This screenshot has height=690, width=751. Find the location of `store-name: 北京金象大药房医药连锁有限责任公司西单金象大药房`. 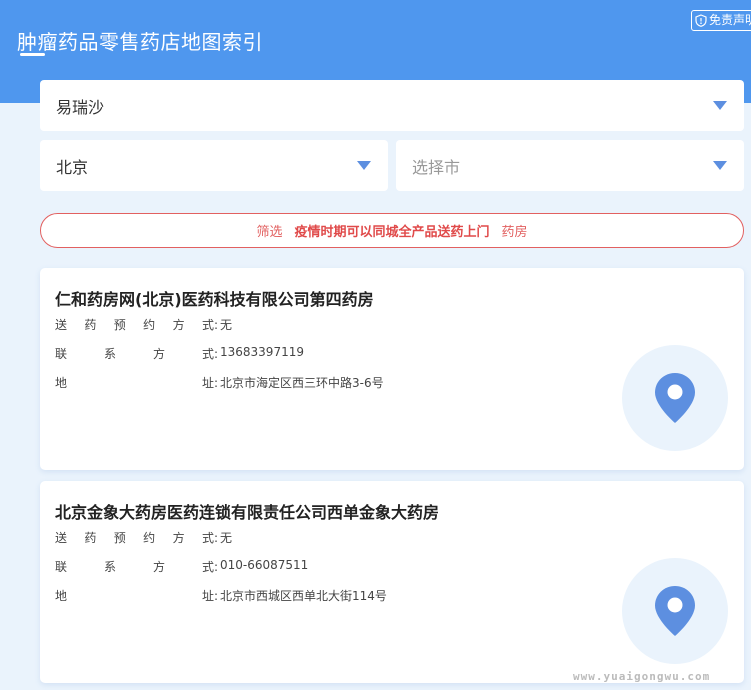

store-name: 北京金象大药房医药连锁有限责任公司西单金象大药房 is located at coordinates (247, 512).